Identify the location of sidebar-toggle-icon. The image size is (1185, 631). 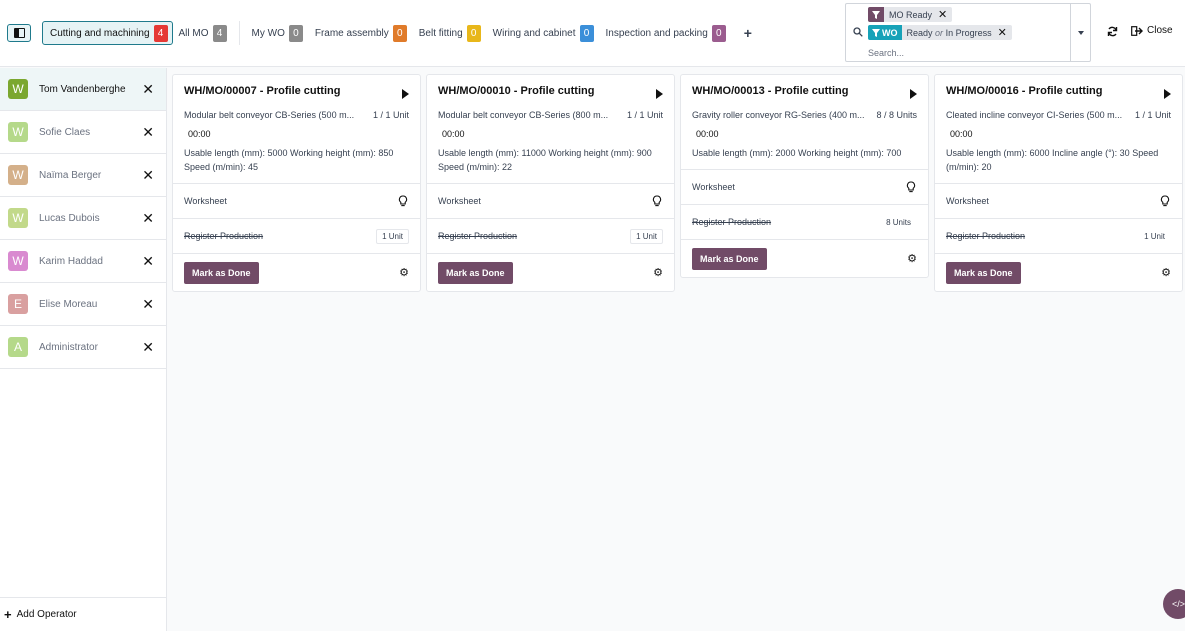
(19, 33).